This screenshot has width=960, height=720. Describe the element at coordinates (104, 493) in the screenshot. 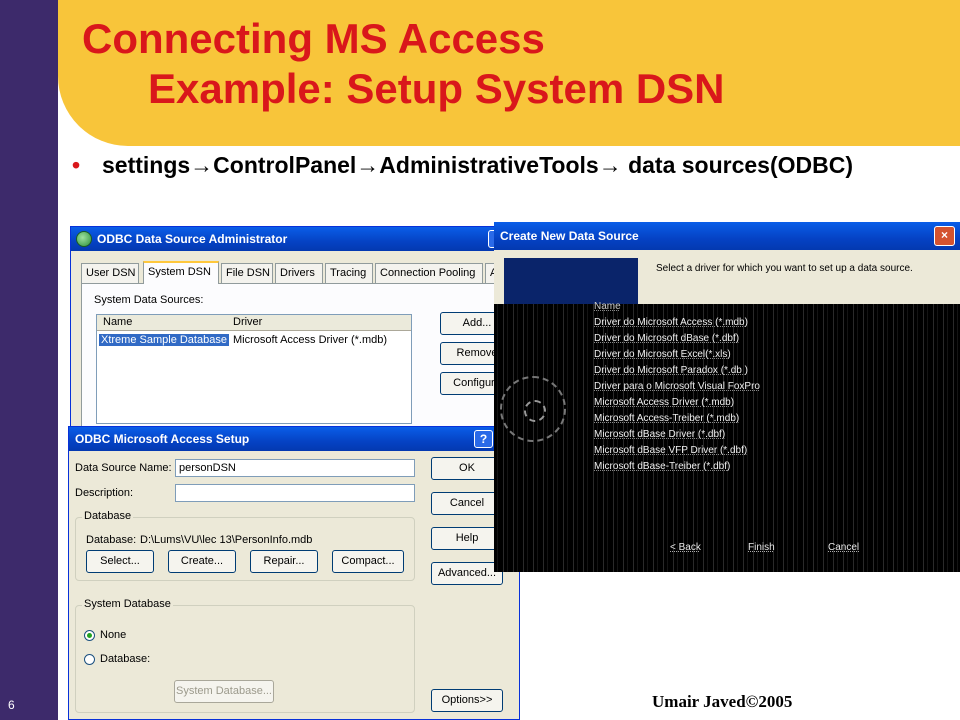

I see `description-label: Description:` at that location.